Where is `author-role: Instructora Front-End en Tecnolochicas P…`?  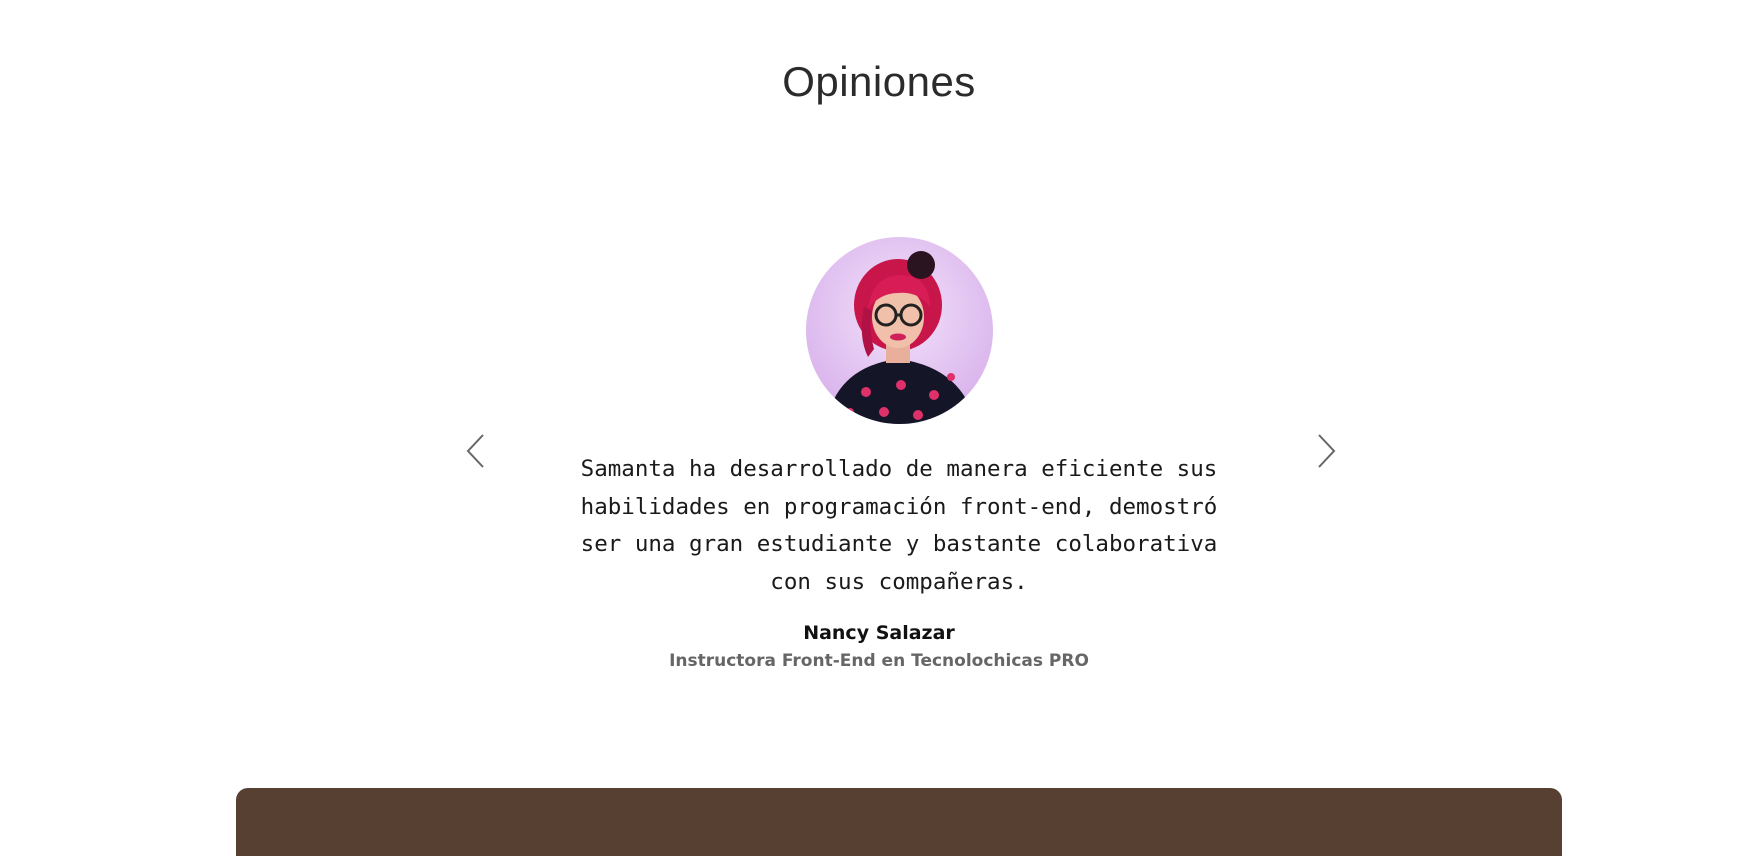
author-role: Instructora Front-End en Tecnolochicas P… is located at coordinates (879, 661).